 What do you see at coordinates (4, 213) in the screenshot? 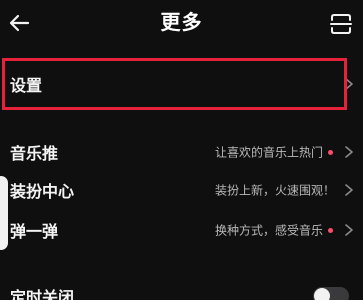
I see `floating-side-handle` at bounding box center [4, 213].